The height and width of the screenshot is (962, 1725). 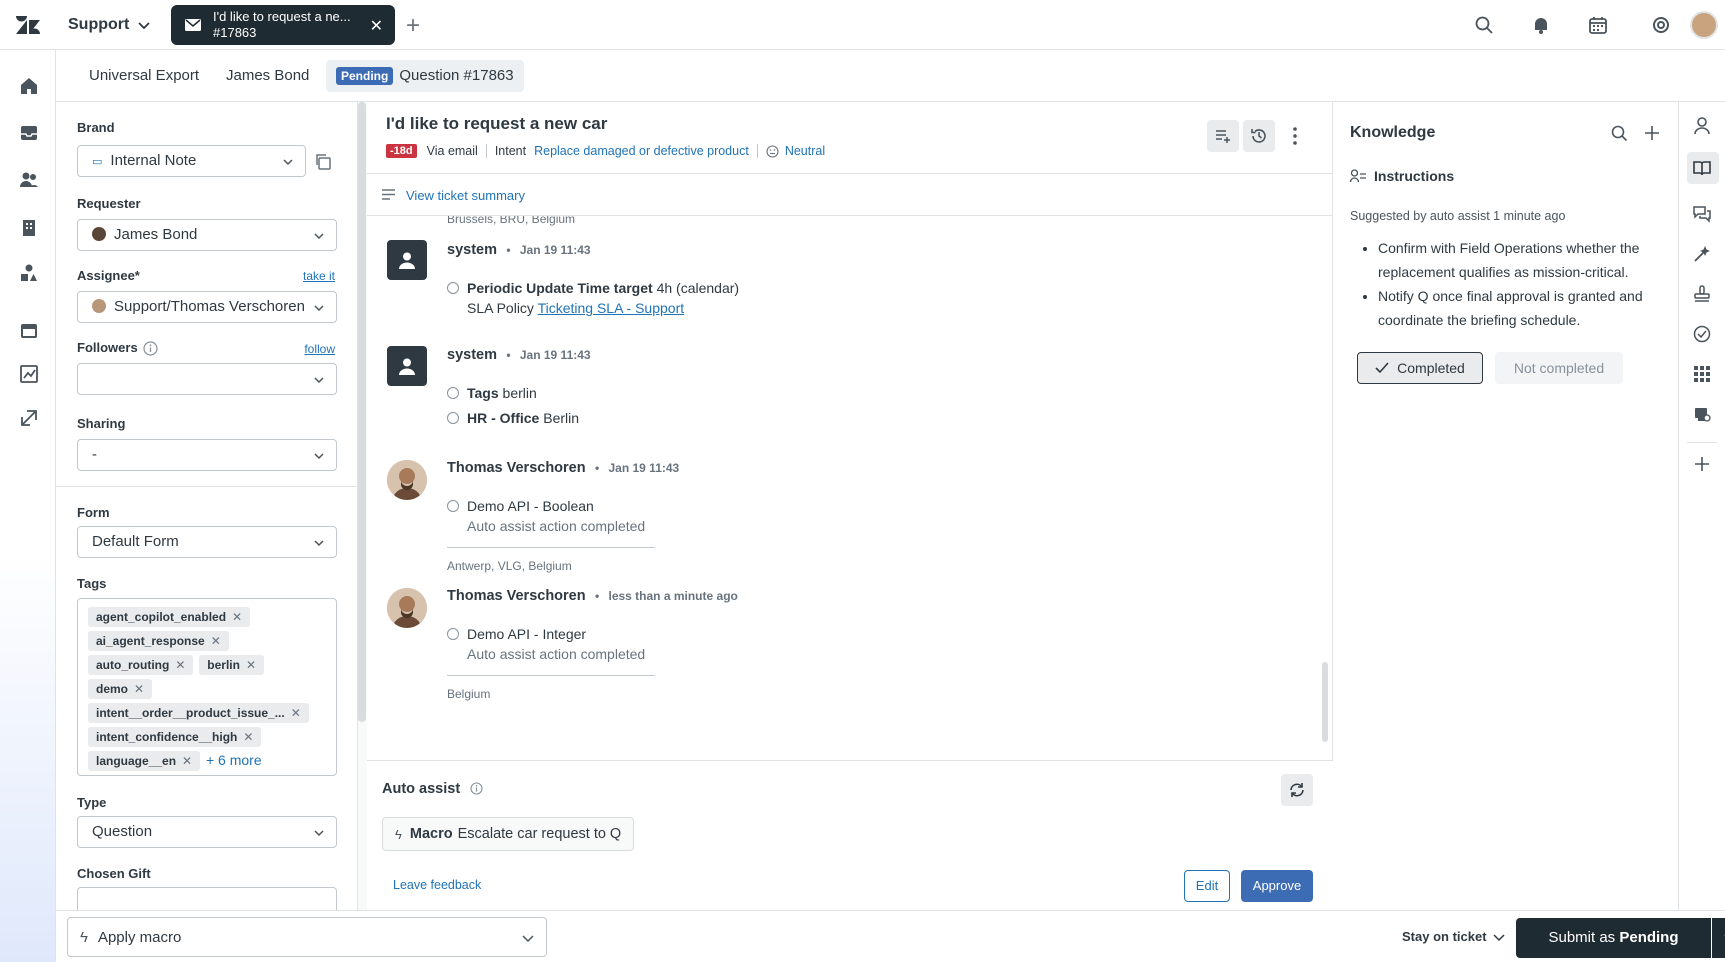 I want to click on suggested-macro-chip: ϟ Macro Escalate car request to Q, so click(x=508, y=834).